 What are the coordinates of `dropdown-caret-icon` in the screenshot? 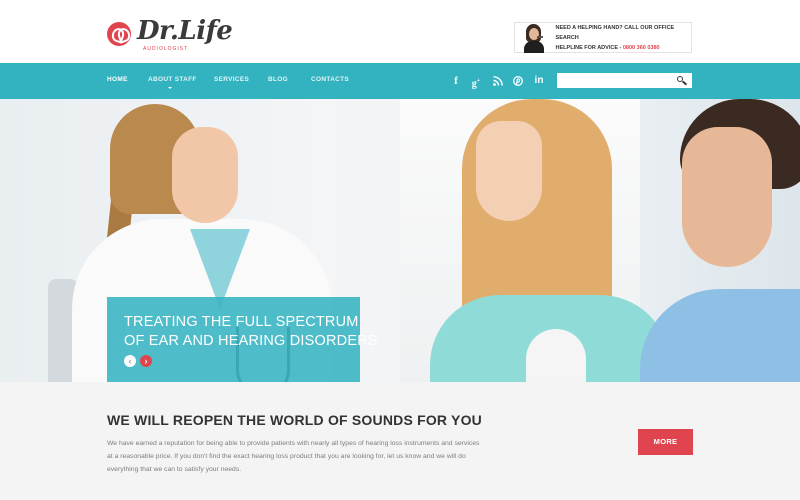 It's located at (170, 88).